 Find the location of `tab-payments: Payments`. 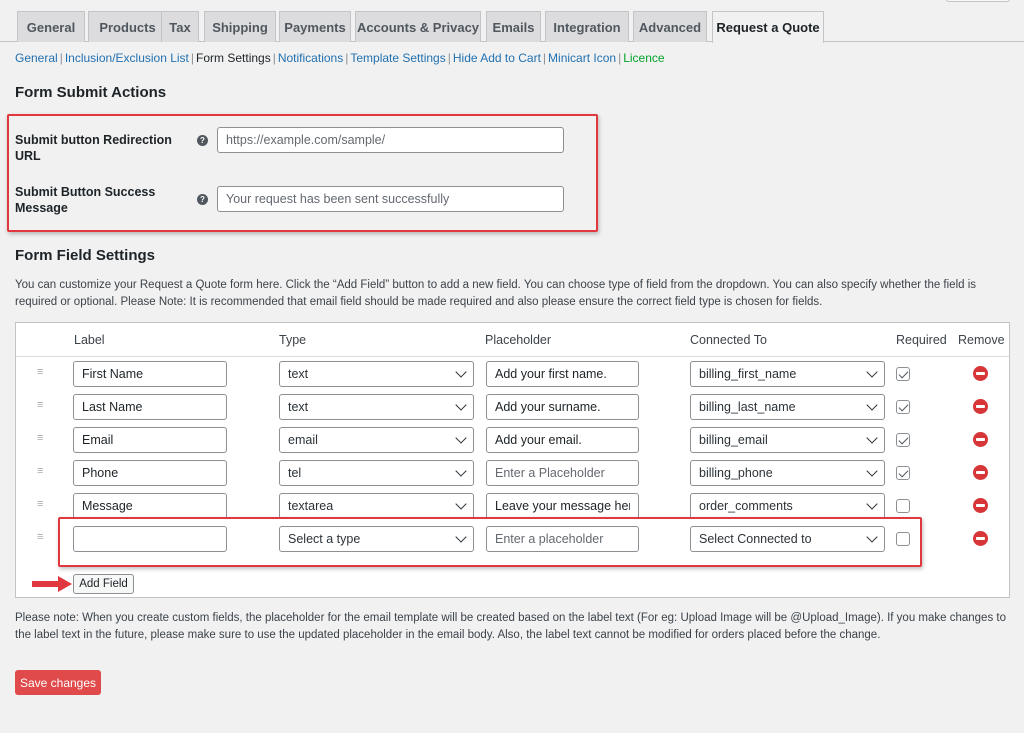

tab-payments: Payments is located at coordinates (315, 26).